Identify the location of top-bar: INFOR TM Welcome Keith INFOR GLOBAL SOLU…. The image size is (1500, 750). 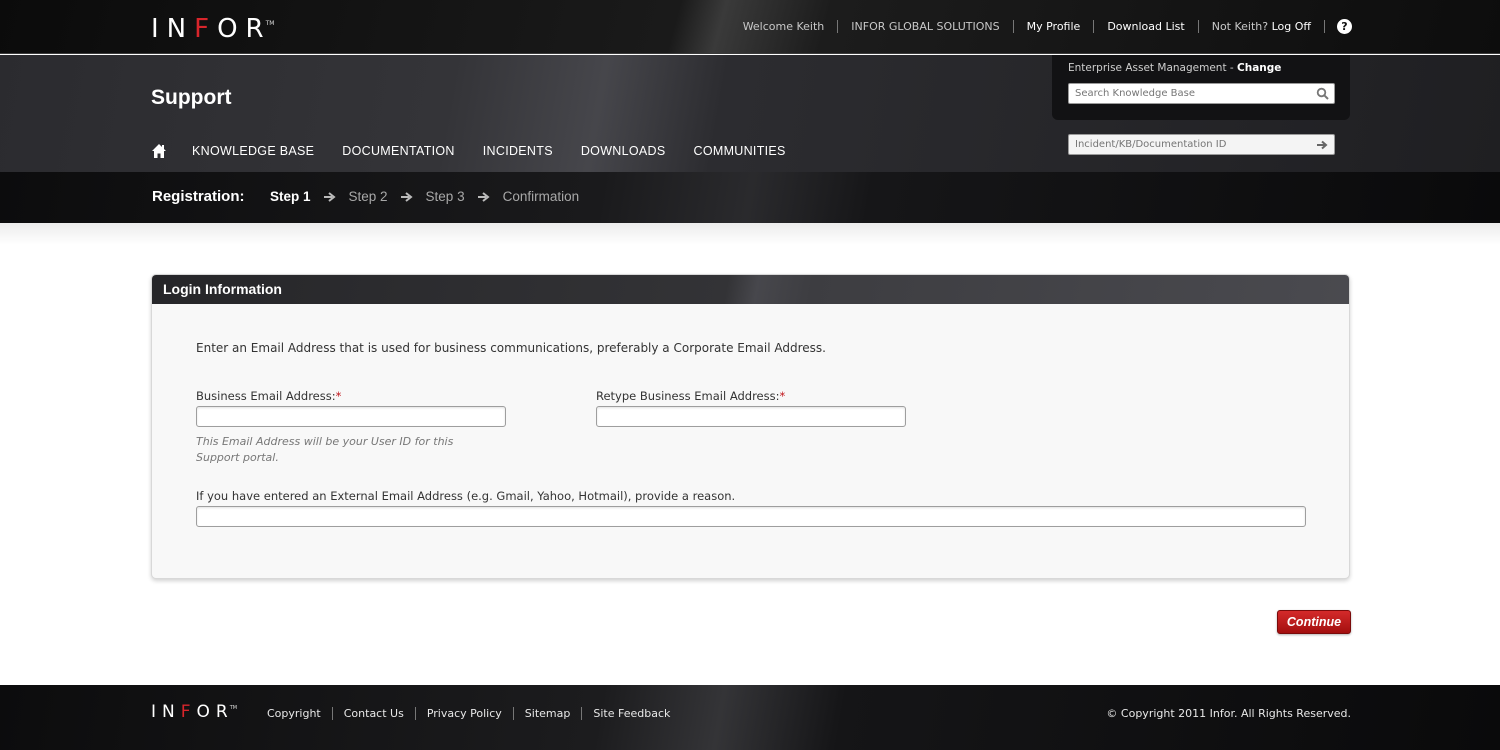
(750, 27).